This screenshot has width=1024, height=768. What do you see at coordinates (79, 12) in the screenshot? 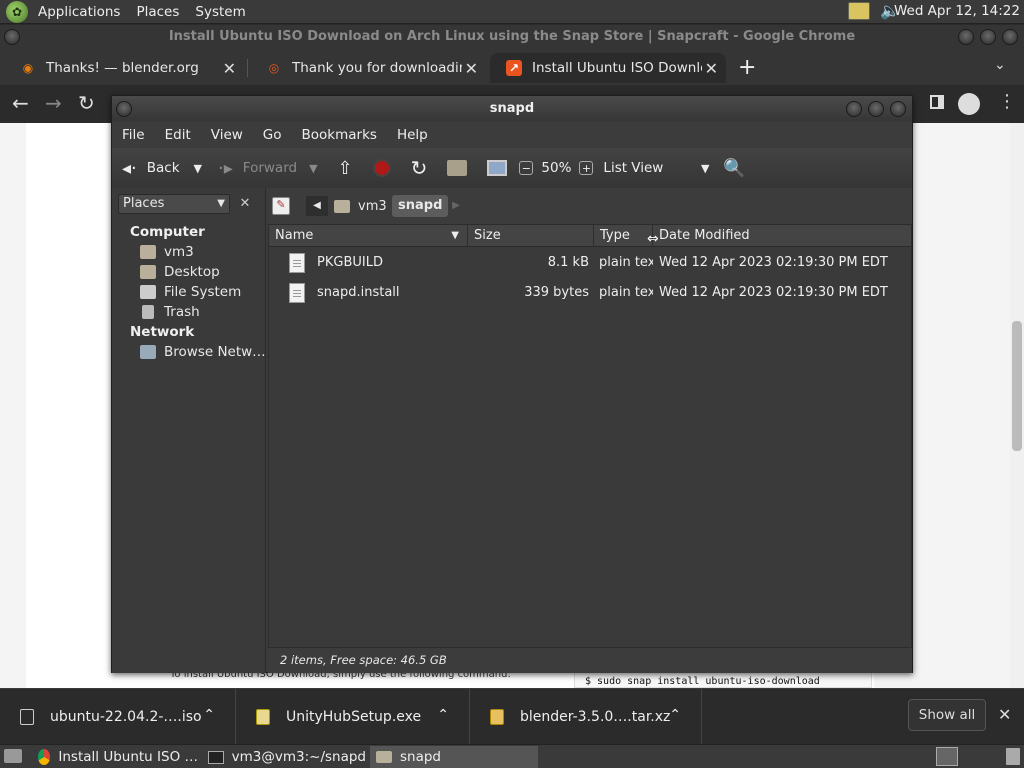
I see `applications-menu: Applications` at bounding box center [79, 12].